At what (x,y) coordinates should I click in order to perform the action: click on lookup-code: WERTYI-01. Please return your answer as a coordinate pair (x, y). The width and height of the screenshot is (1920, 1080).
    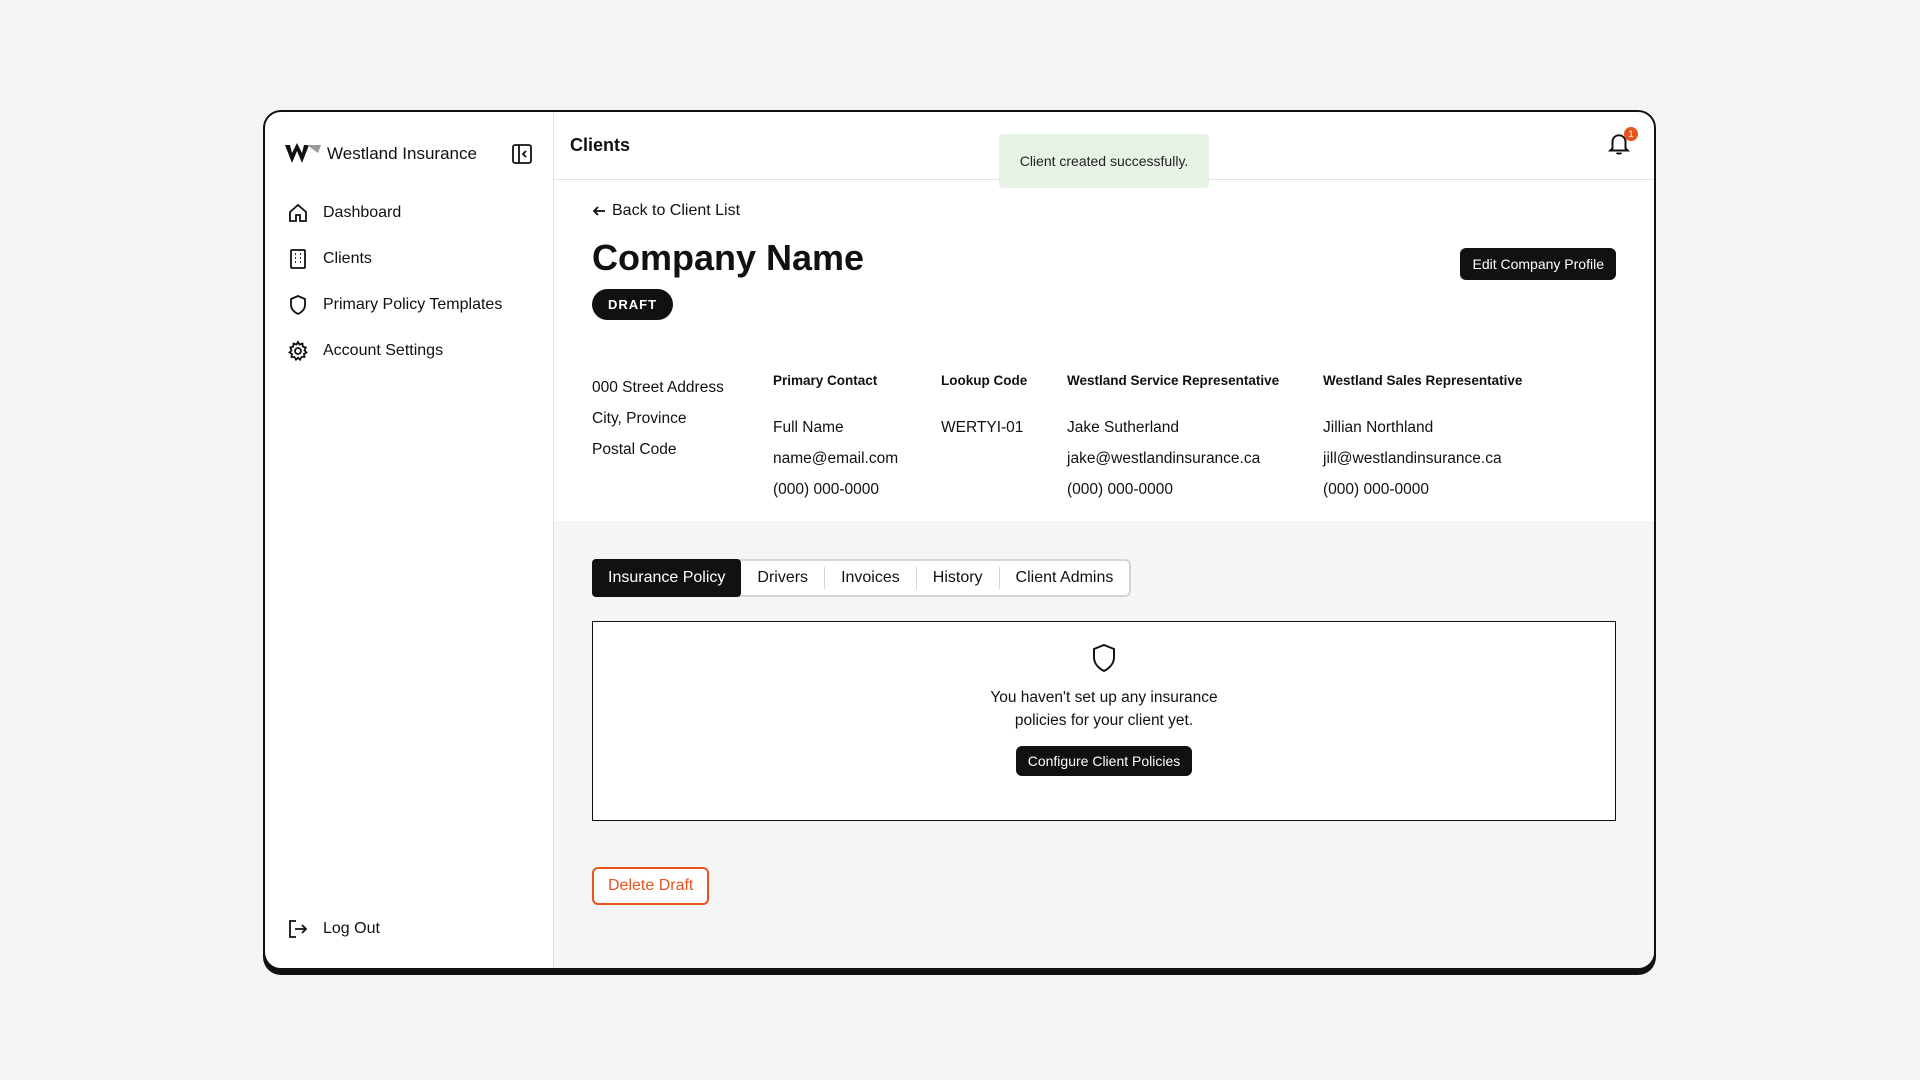
    Looking at the image, I should click on (982, 427).